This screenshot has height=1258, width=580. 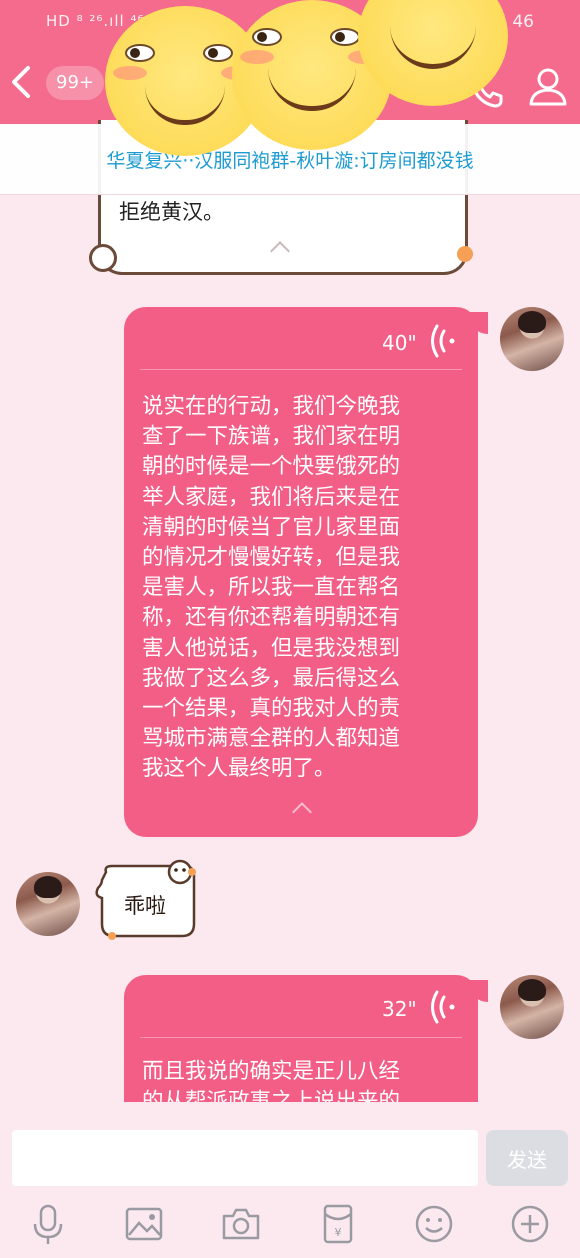 What do you see at coordinates (399, 1009) in the screenshot?
I see `voice-duration: 32"` at bounding box center [399, 1009].